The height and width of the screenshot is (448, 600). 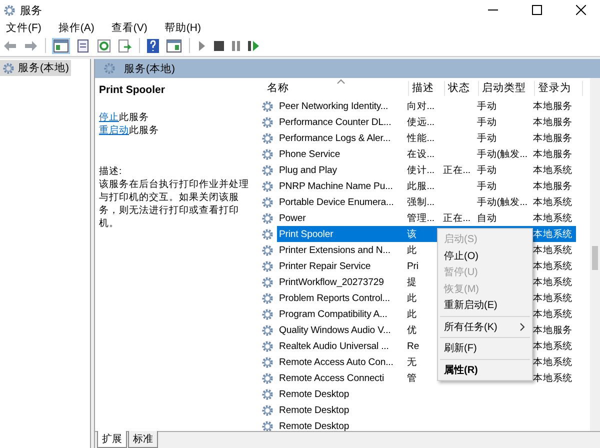 What do you see at coordinates (559, 88) in the screenshot?
I see `column-header: 登录为` at bounding box center [559, 88].